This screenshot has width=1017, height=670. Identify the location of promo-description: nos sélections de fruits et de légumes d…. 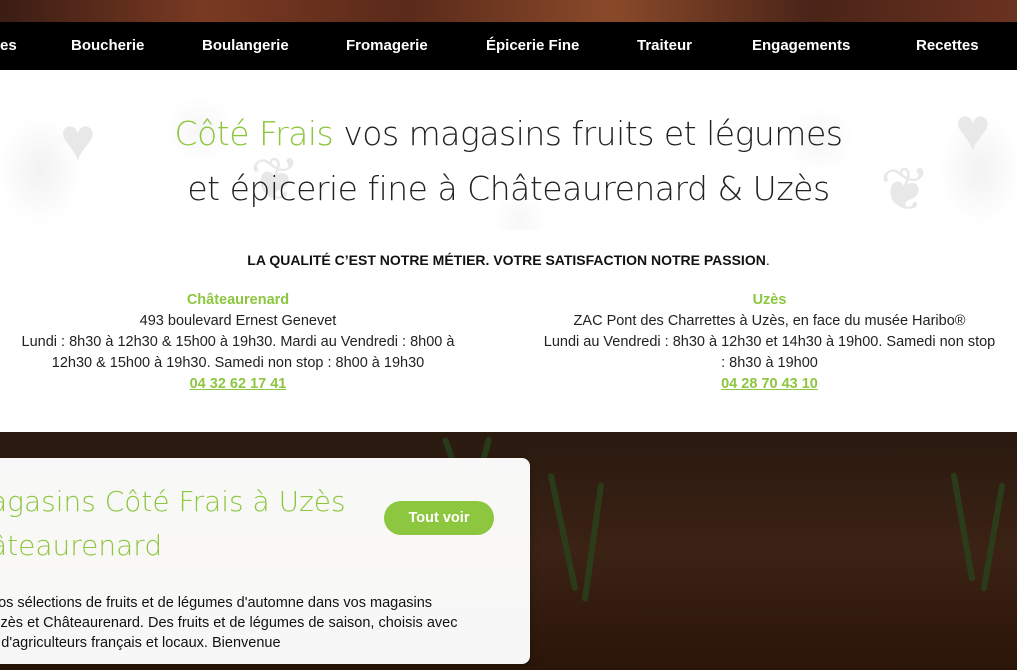
(229, 623).